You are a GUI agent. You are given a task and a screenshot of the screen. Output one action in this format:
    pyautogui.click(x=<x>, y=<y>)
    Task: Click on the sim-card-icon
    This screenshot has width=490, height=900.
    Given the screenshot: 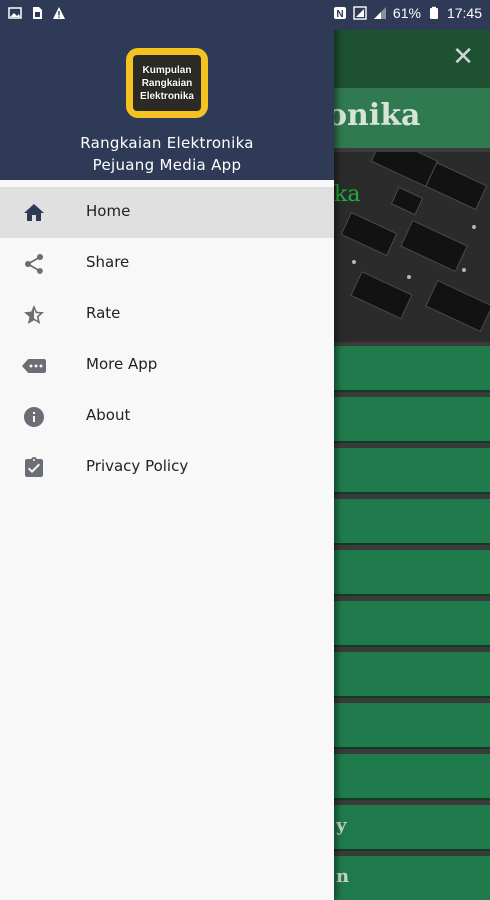 What is the action you would take?
    pyautogui.click(x=37, y=13)
    